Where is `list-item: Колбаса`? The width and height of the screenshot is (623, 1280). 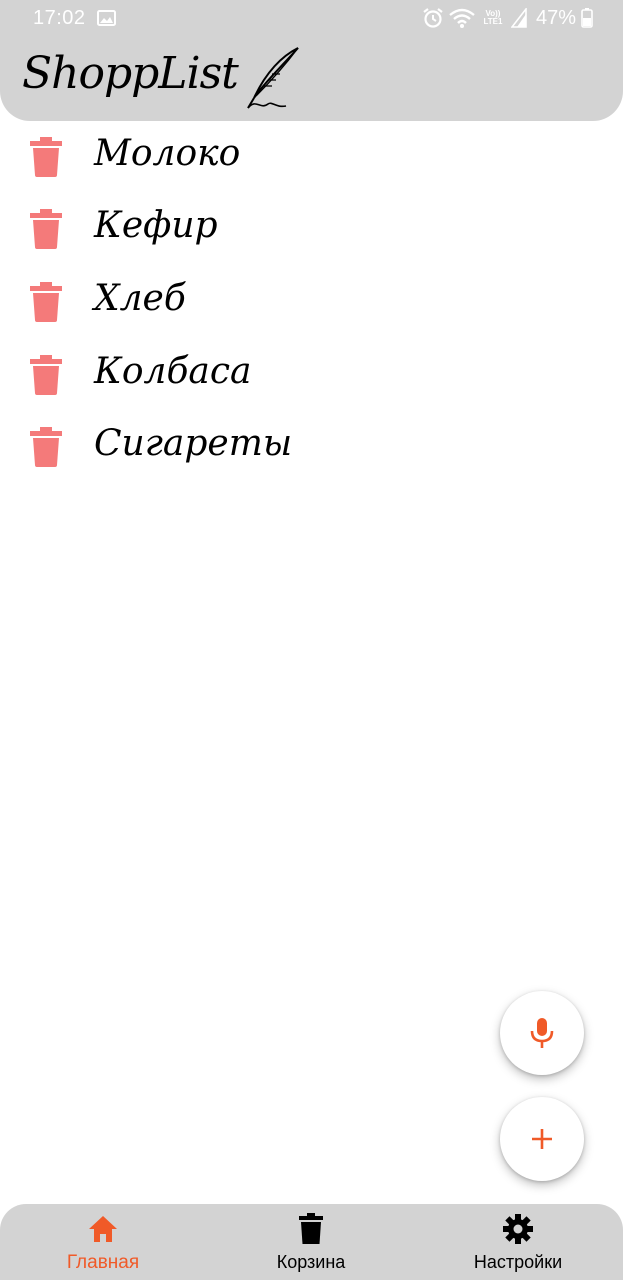 list-item: Колбаса is located at coordinates (311, 375).